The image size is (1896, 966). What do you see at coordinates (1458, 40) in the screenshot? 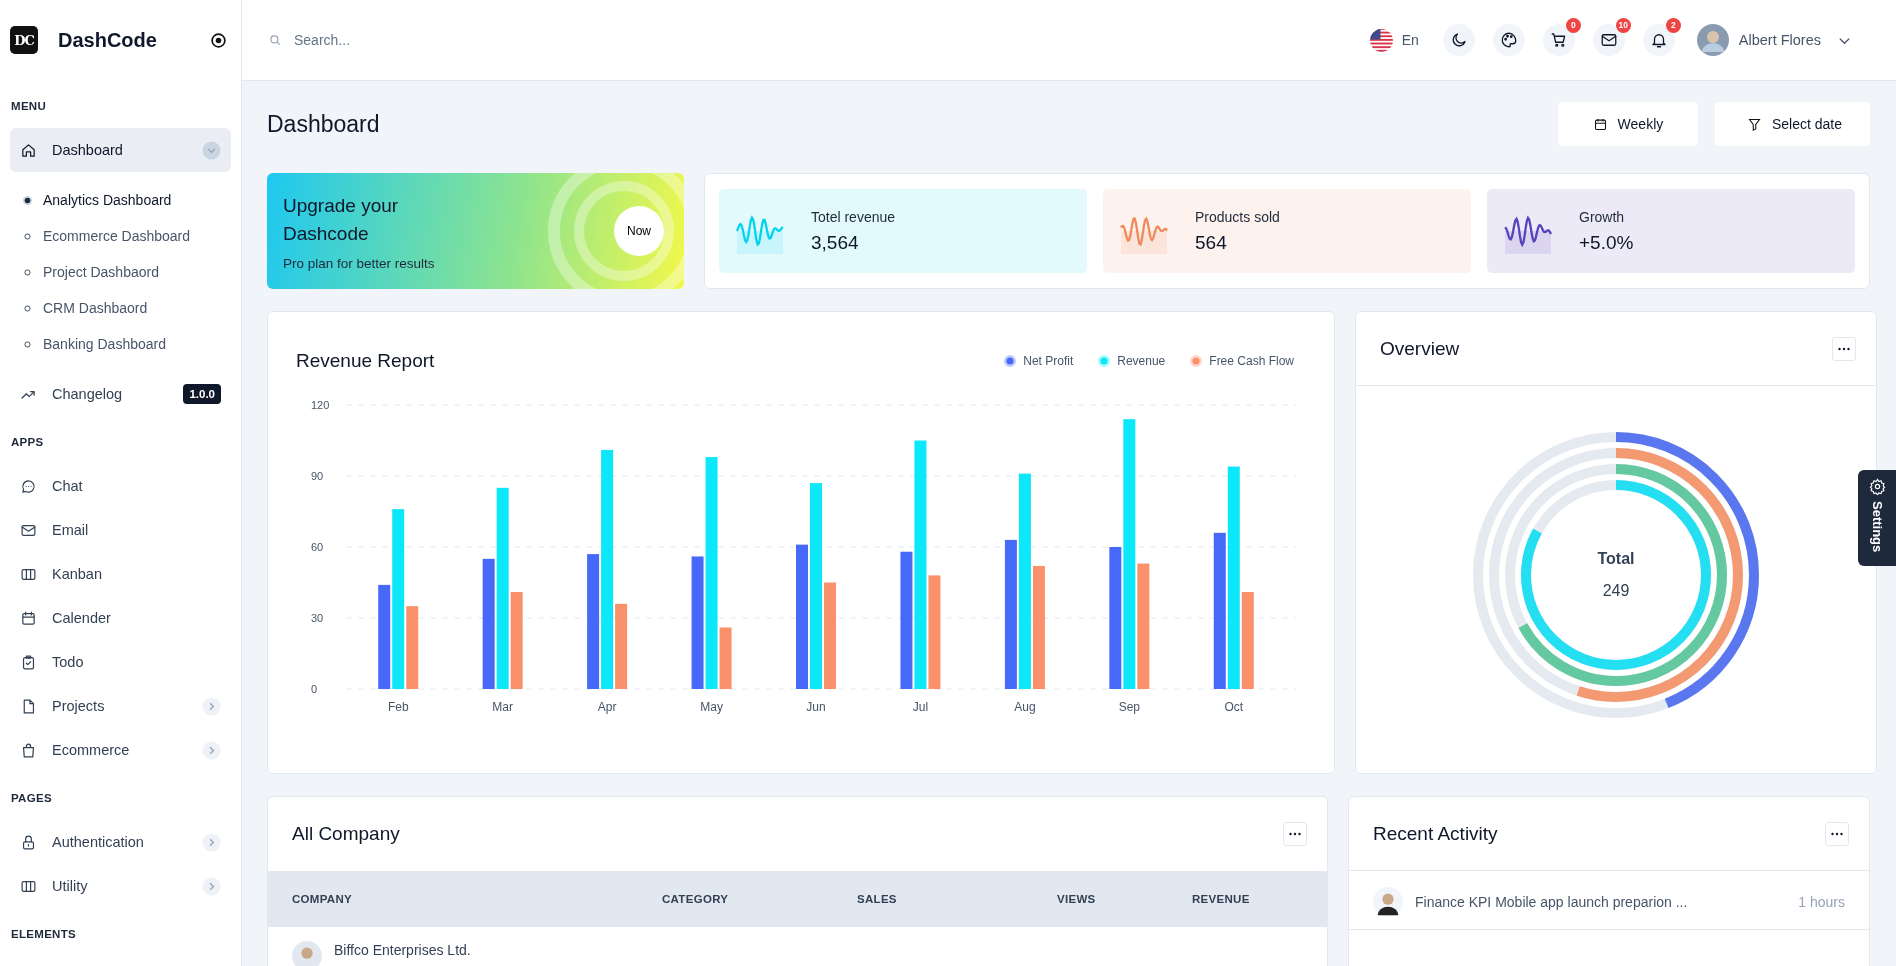
I see `moon-button` at bounding box center [1458, 40].